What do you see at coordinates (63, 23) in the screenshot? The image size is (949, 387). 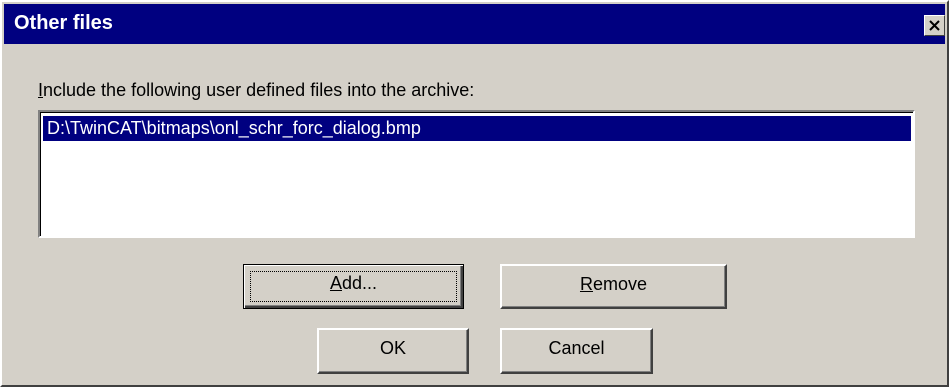 I see `dialog-title: Other files` at bounding box center [63, 23].